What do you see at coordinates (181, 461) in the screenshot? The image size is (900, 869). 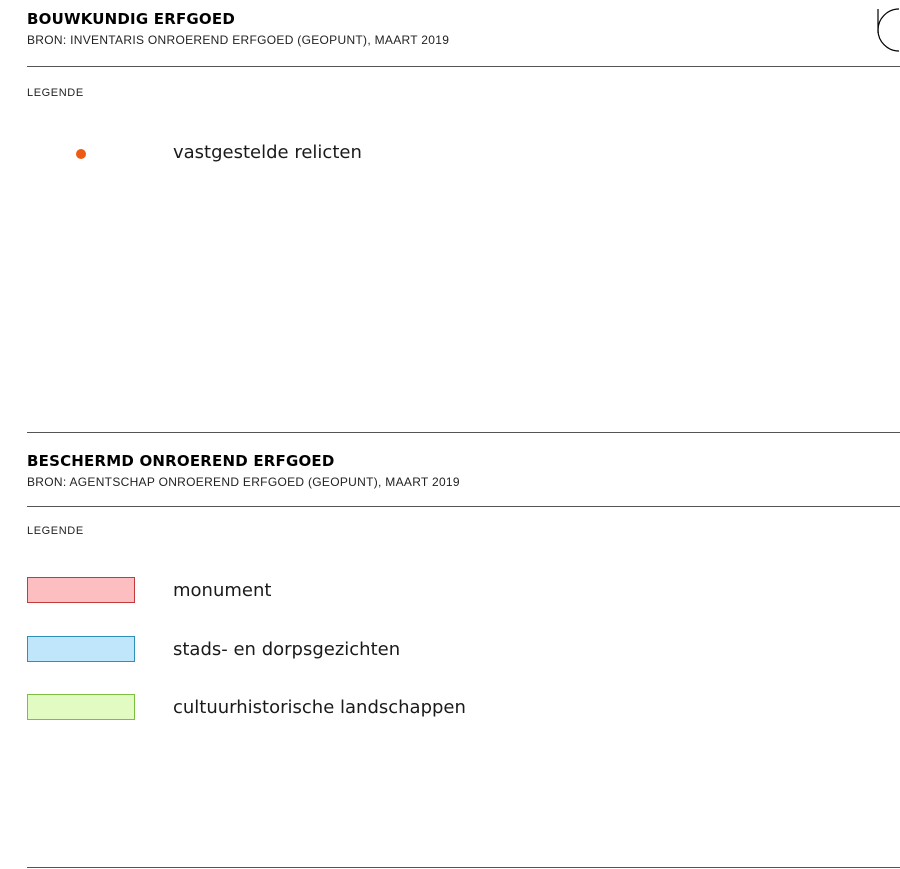 I see `beschermd-title: BESCHERMD ONROEREND ERFGOED` at bounding box center [181, 461].